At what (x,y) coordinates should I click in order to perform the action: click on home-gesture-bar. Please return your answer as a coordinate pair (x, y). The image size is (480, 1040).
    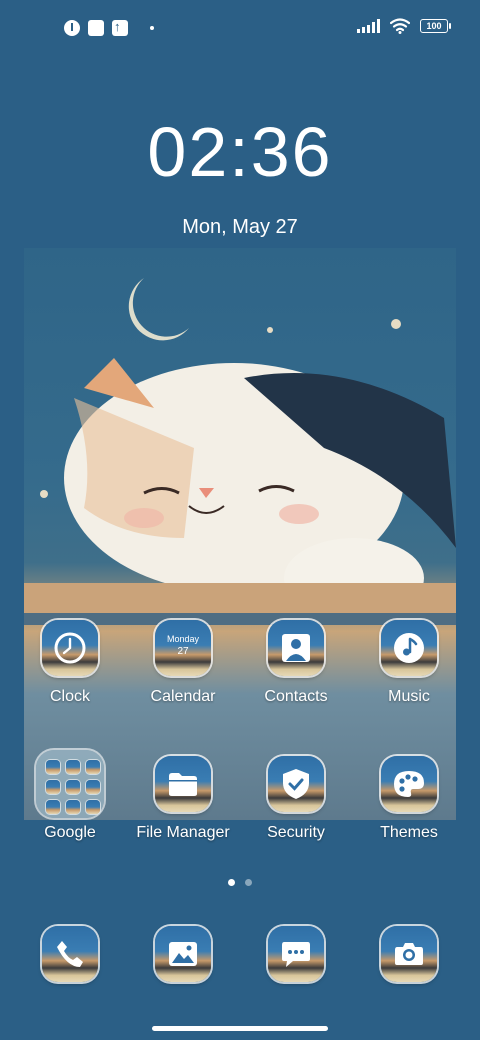
    Looking at the image, I should click on (240, 1028).